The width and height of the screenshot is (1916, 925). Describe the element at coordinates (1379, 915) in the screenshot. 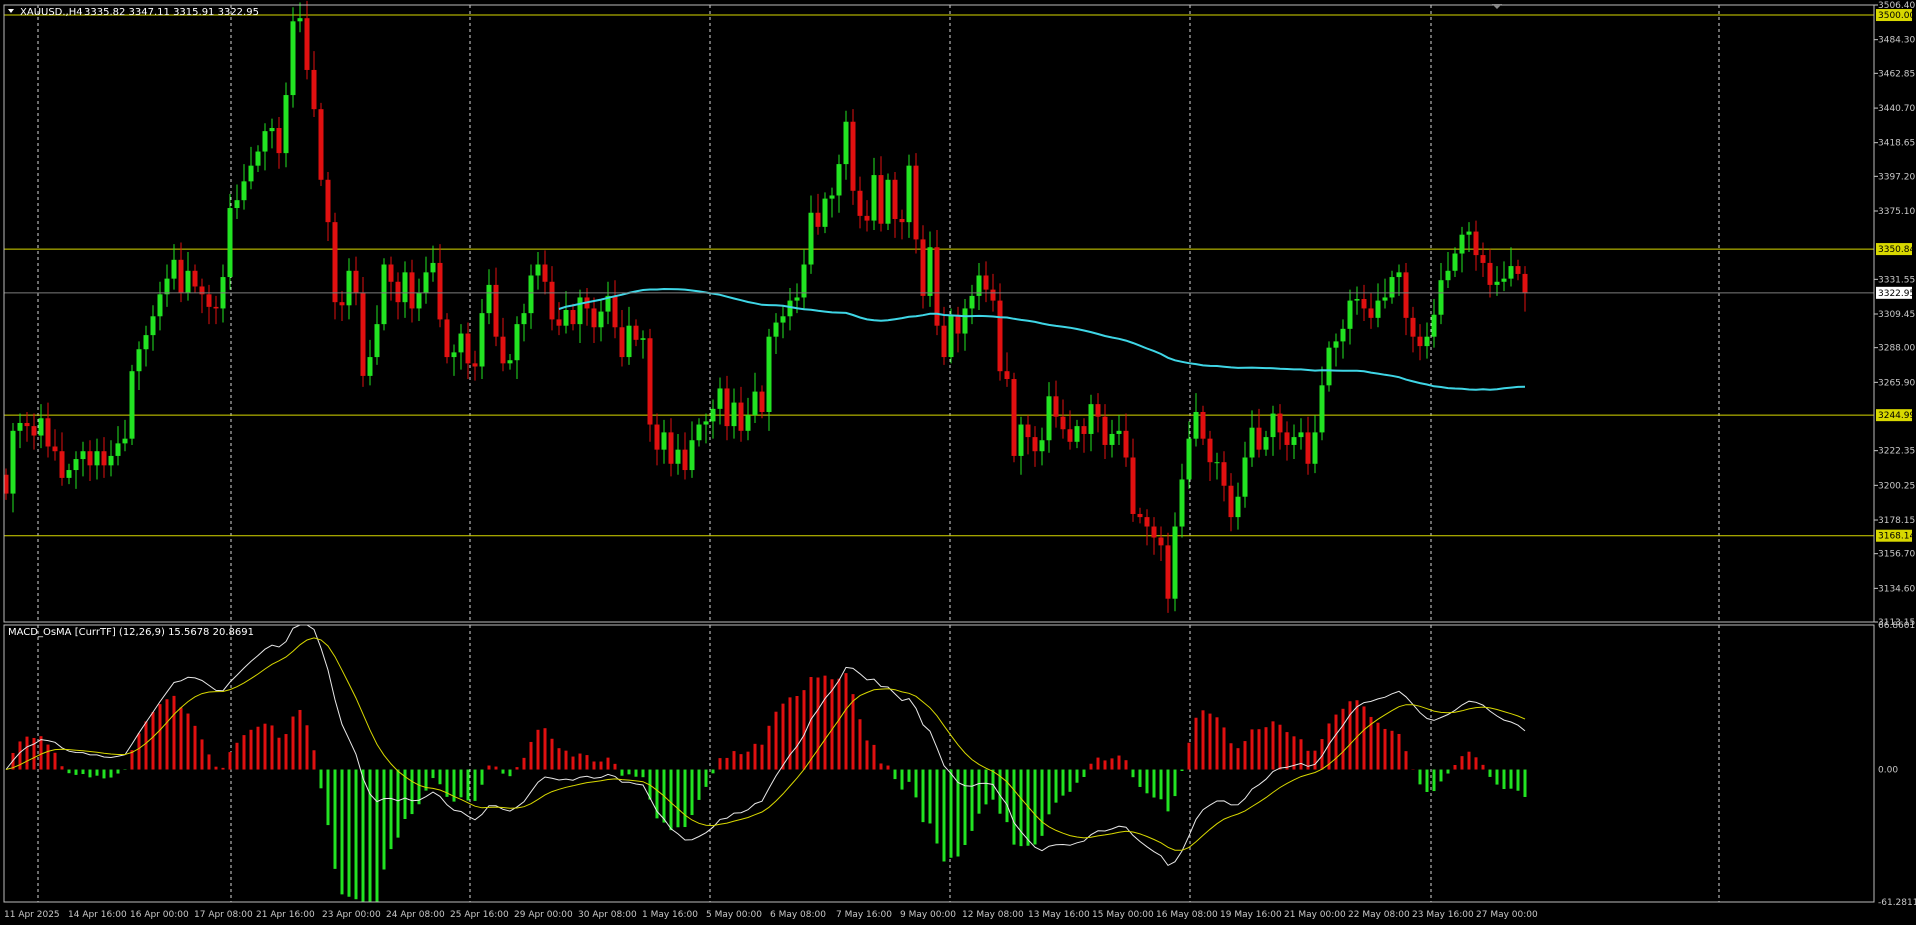

I see `time-label-21: 22 May 08:00` at that location.